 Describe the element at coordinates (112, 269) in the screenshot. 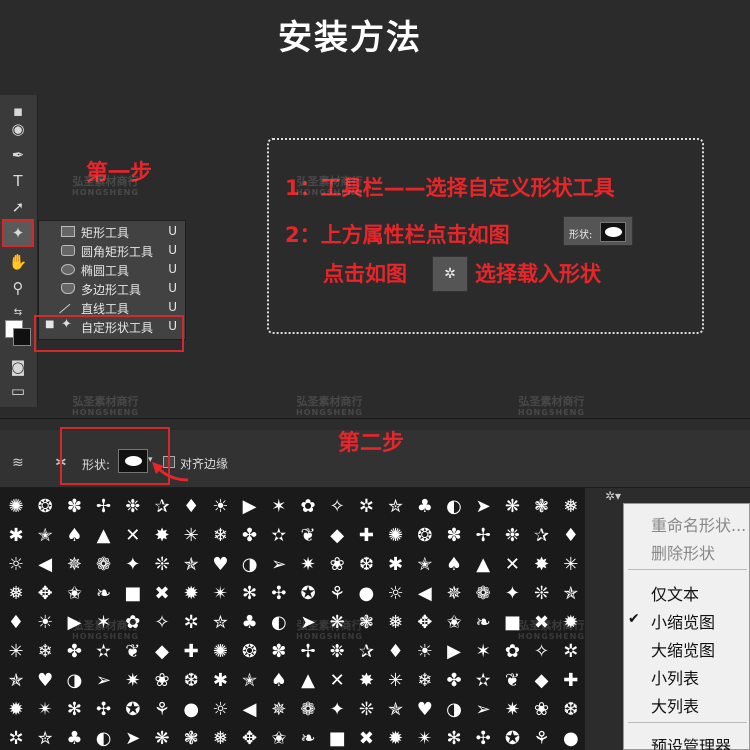

I see `flyout-item-ellipse: 椭圆工具 U` at that location.